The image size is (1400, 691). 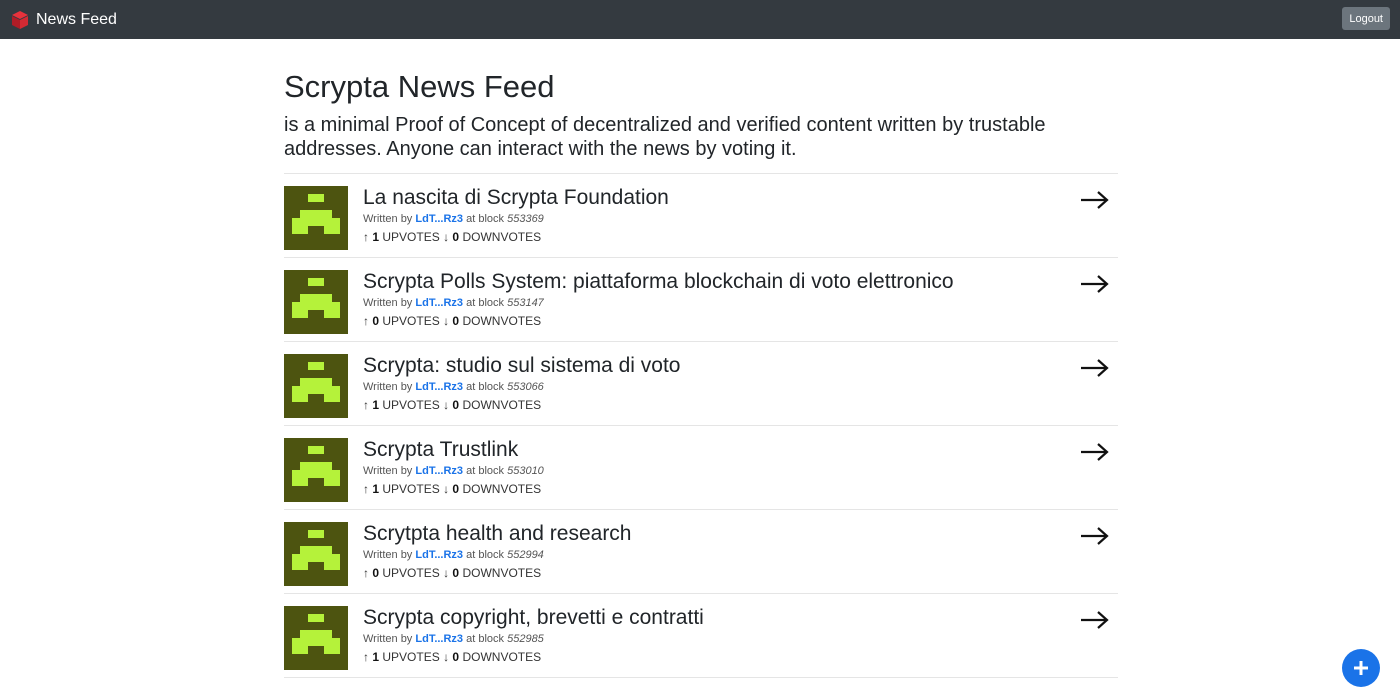 What do you see at coordinates (453, 450) in the screenshot?
I see `news-title: Scrypta Trustlink` at bounding box center [453, 450].